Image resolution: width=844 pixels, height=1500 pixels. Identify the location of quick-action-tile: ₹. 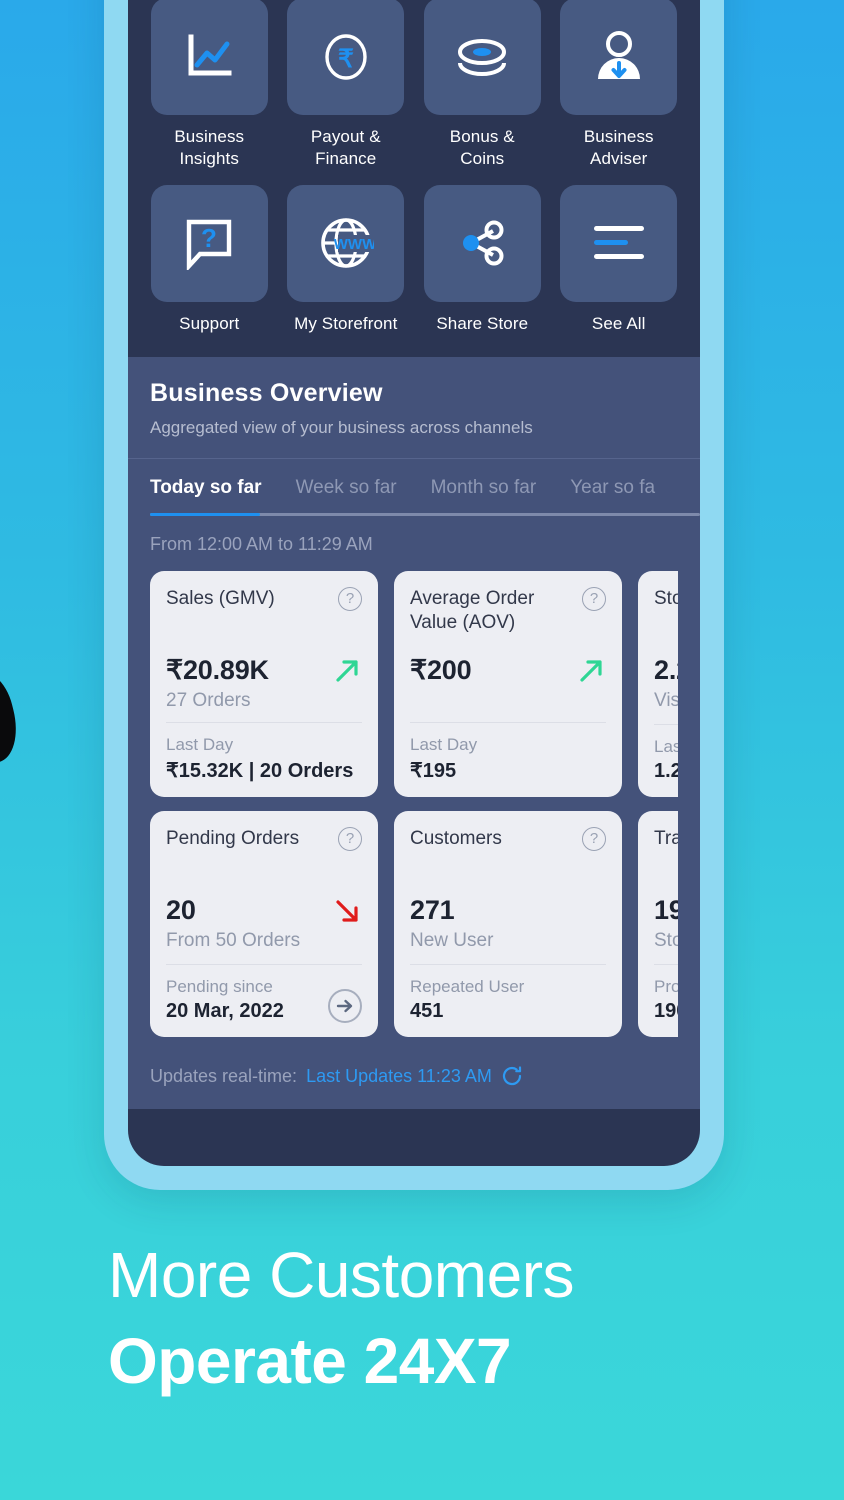
(346, 57).